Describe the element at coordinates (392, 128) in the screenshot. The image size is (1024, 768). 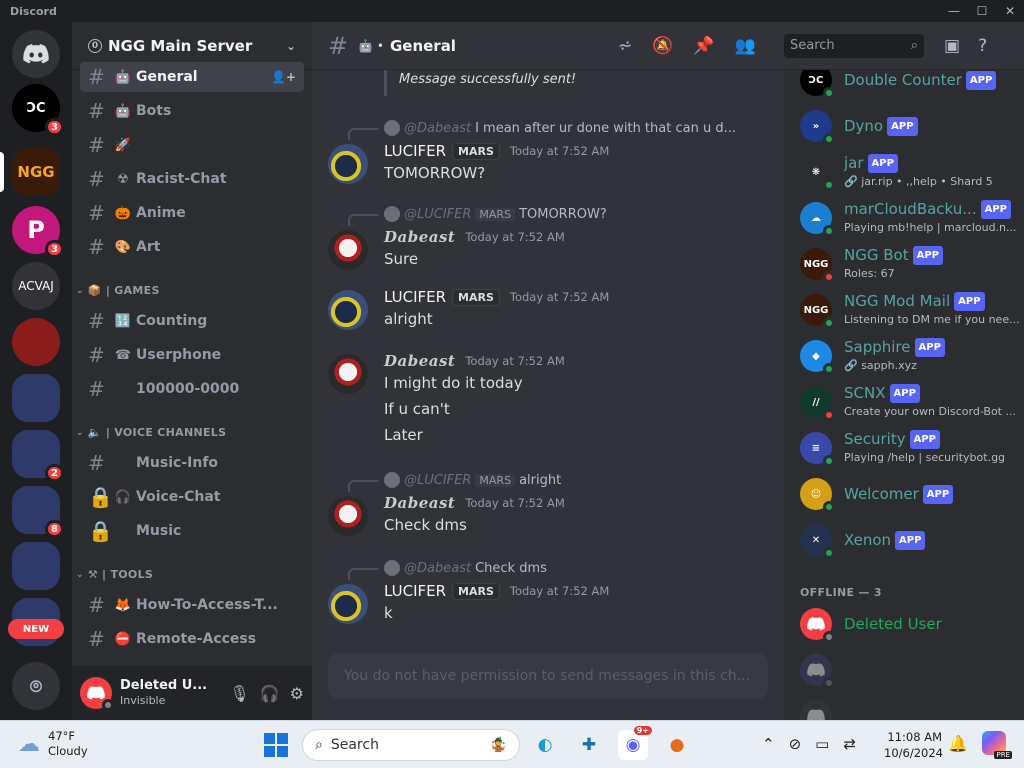
I see `reply-avatar` at that location.